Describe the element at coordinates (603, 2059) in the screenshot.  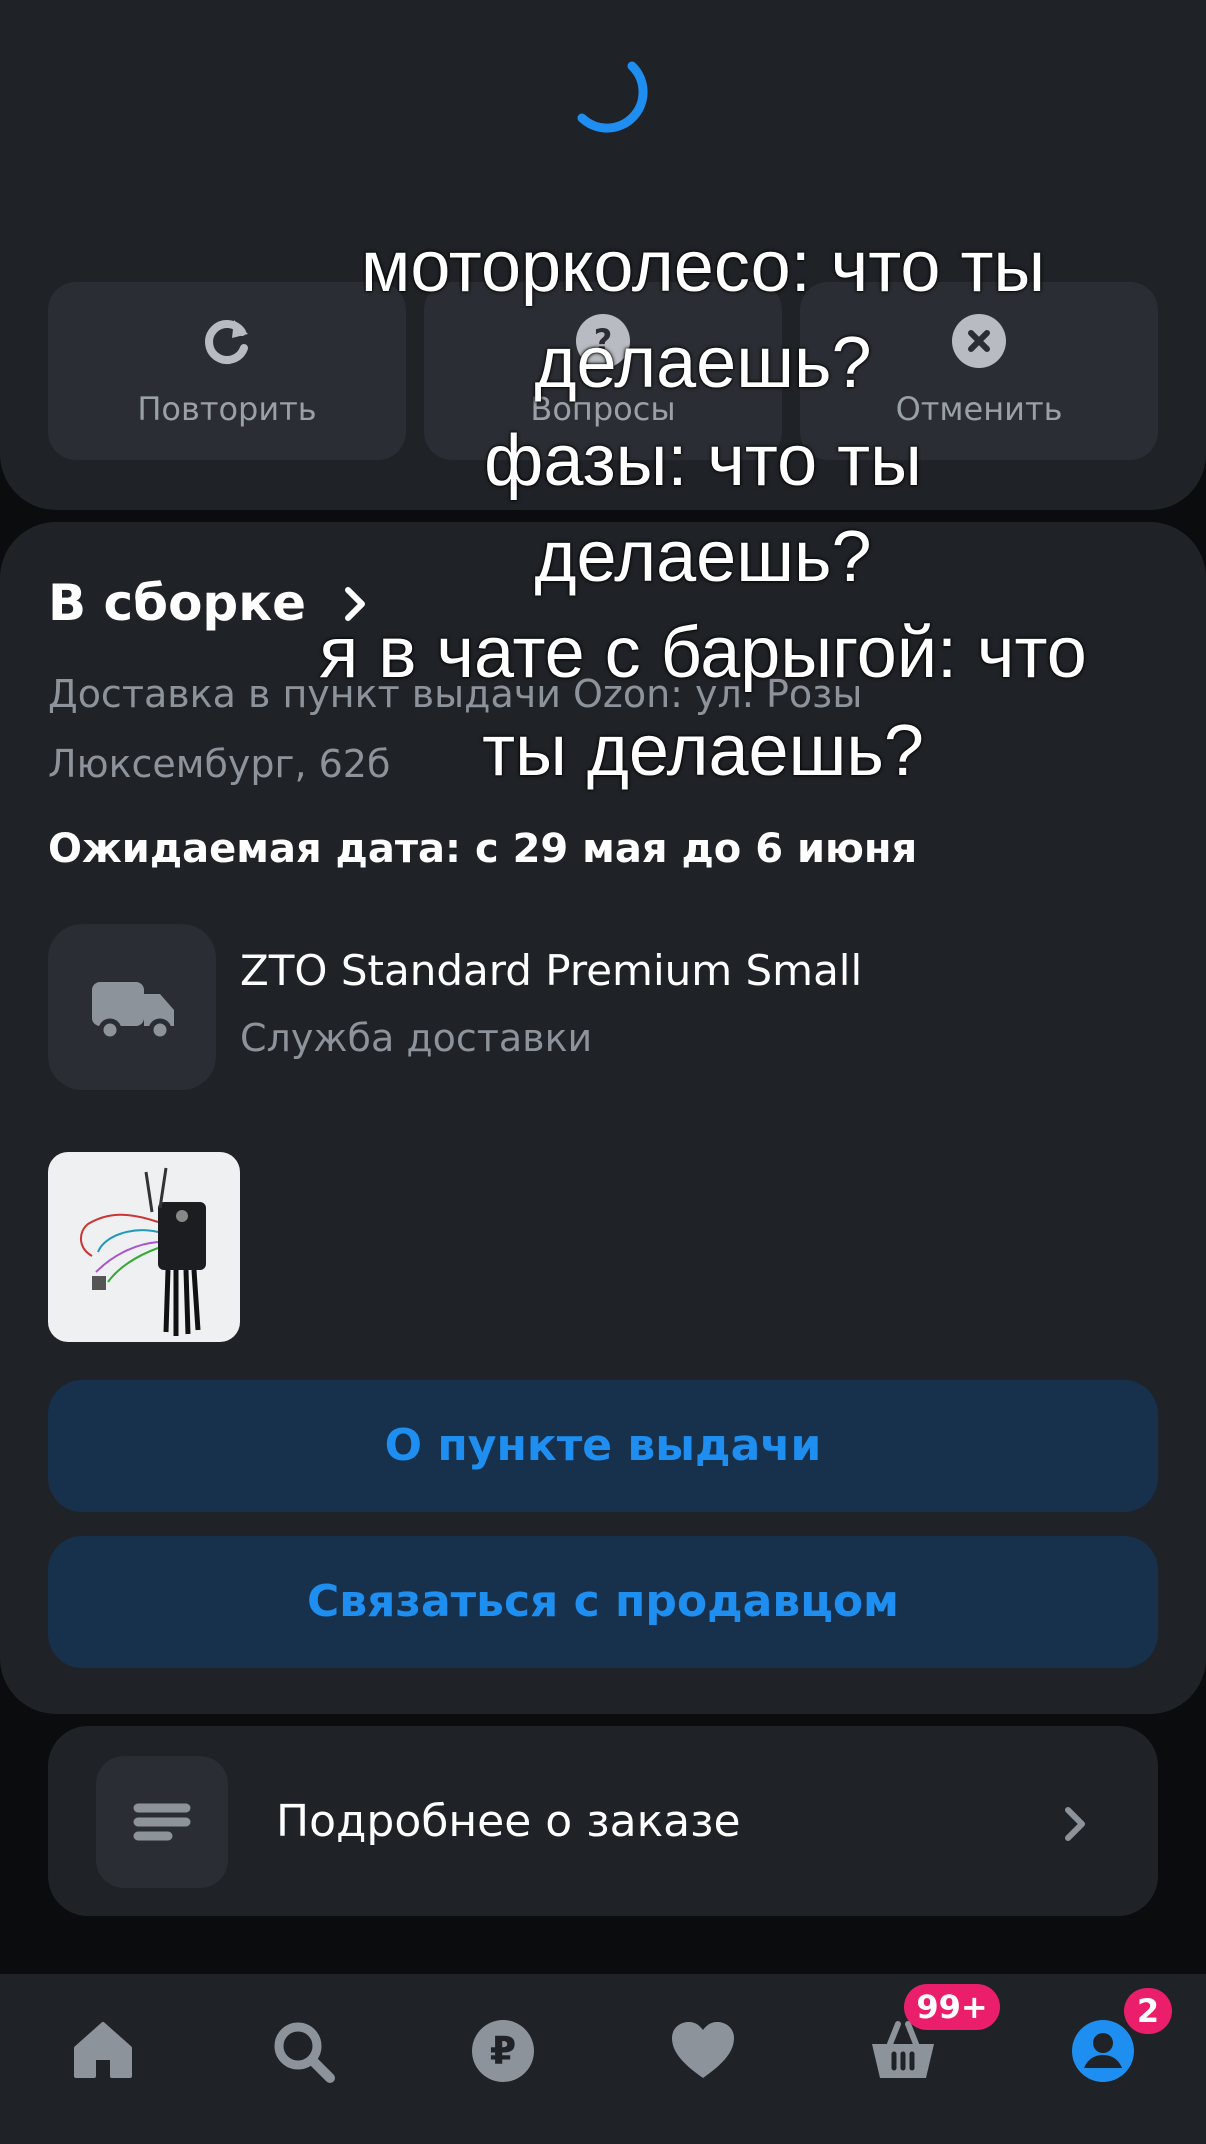
I see `bottom-tab-bar` at that location.